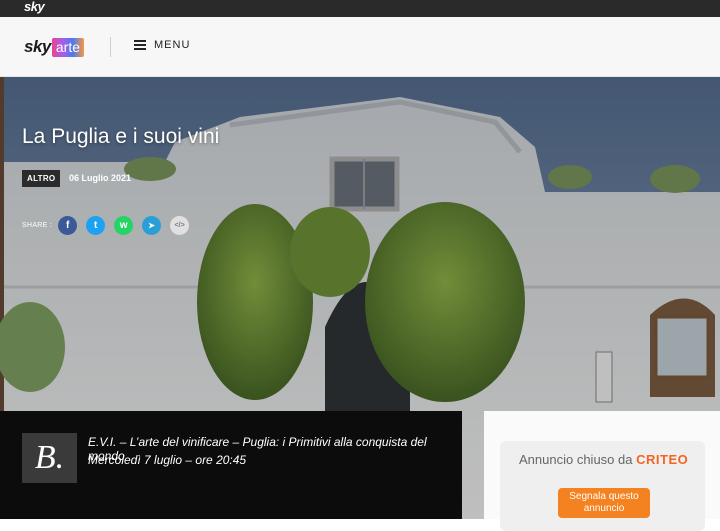 Image resolution: width=720 pixels, height=531 pixels. I want to click on top-bar: sky, so click(360, 8).